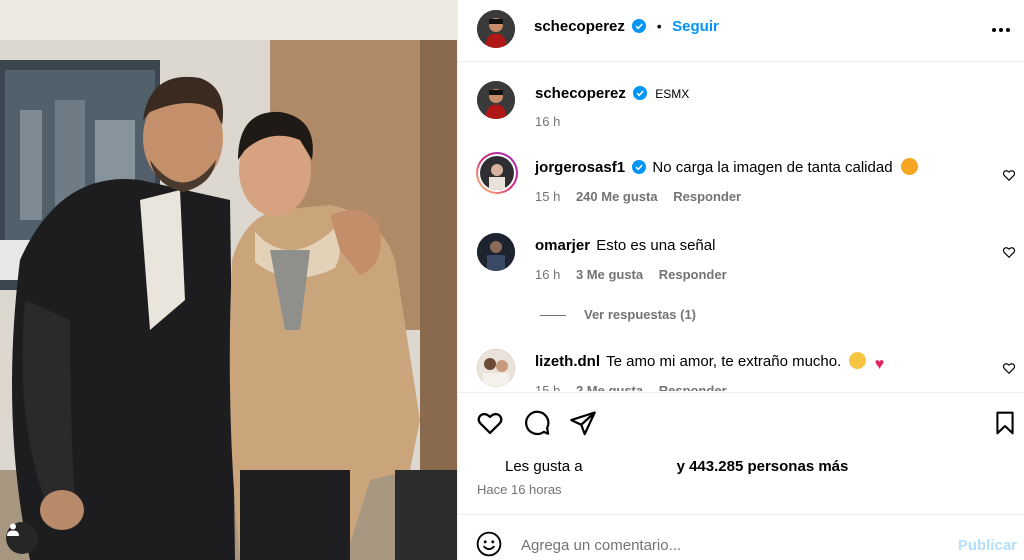 The image size is (1024, 560). What do you see at coordinates (1005, 423) in the screenshot?
I see `bookmark-icon` at bounding box center [1005, 423].